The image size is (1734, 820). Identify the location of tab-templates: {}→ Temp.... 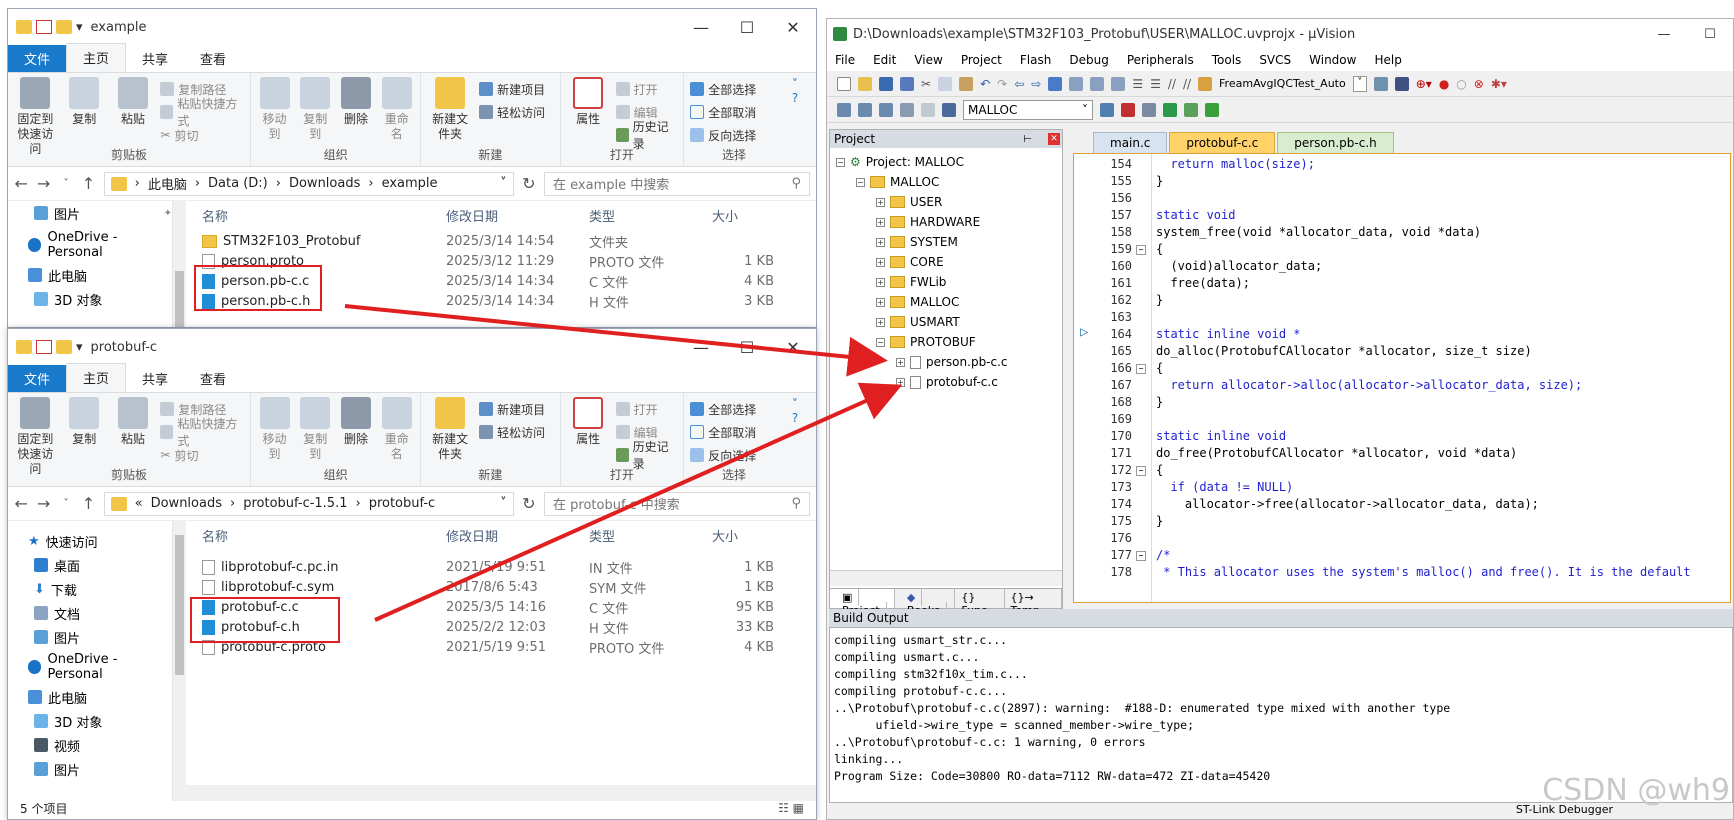
(1034, 603).